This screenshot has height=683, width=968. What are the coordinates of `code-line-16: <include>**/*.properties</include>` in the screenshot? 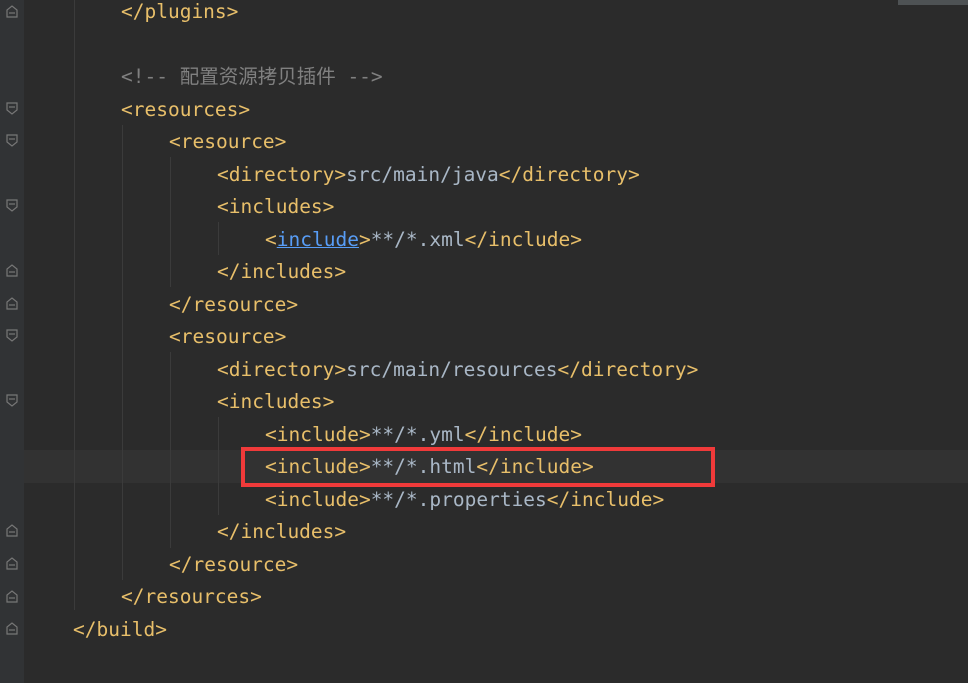 It's located at (464, 500).